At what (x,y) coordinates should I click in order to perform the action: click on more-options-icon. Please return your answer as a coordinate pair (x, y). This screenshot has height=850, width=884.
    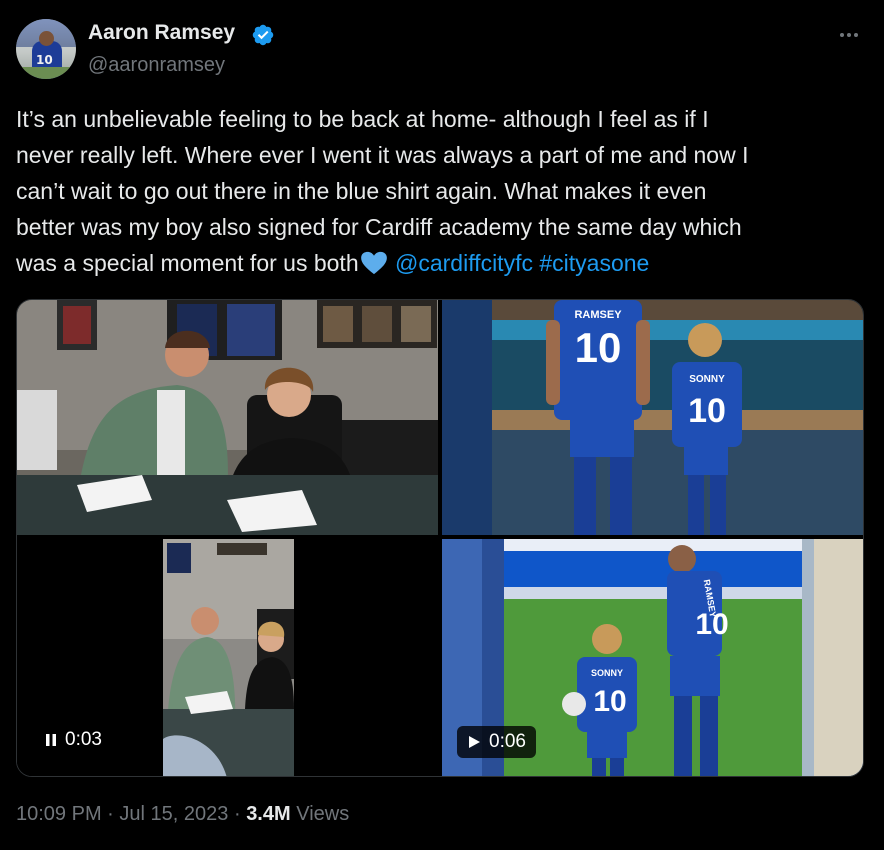
    Looking at the image, I should click on (849, 35).